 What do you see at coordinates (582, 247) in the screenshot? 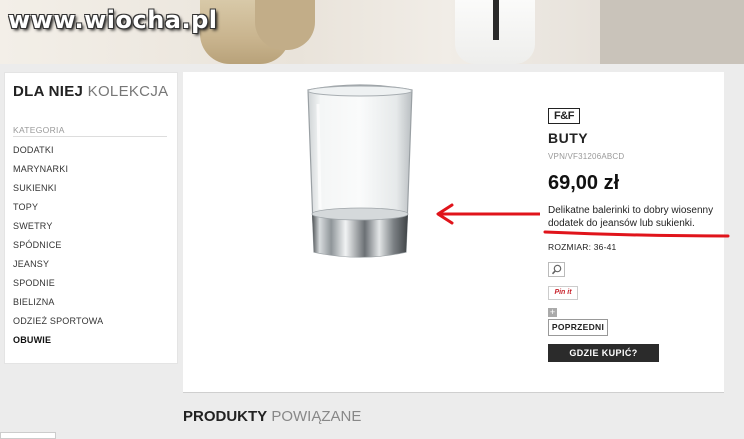
I see `product-size: ROZMIAR: 36-41` at bounding box center [582, 247].